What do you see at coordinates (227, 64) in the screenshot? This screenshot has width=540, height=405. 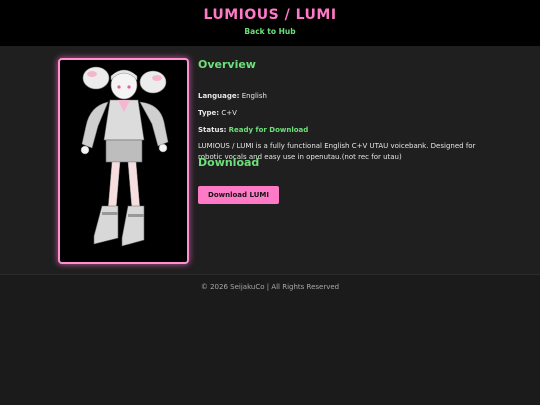 I see `overview-heading: Overview` at bounding box center [227, 64].